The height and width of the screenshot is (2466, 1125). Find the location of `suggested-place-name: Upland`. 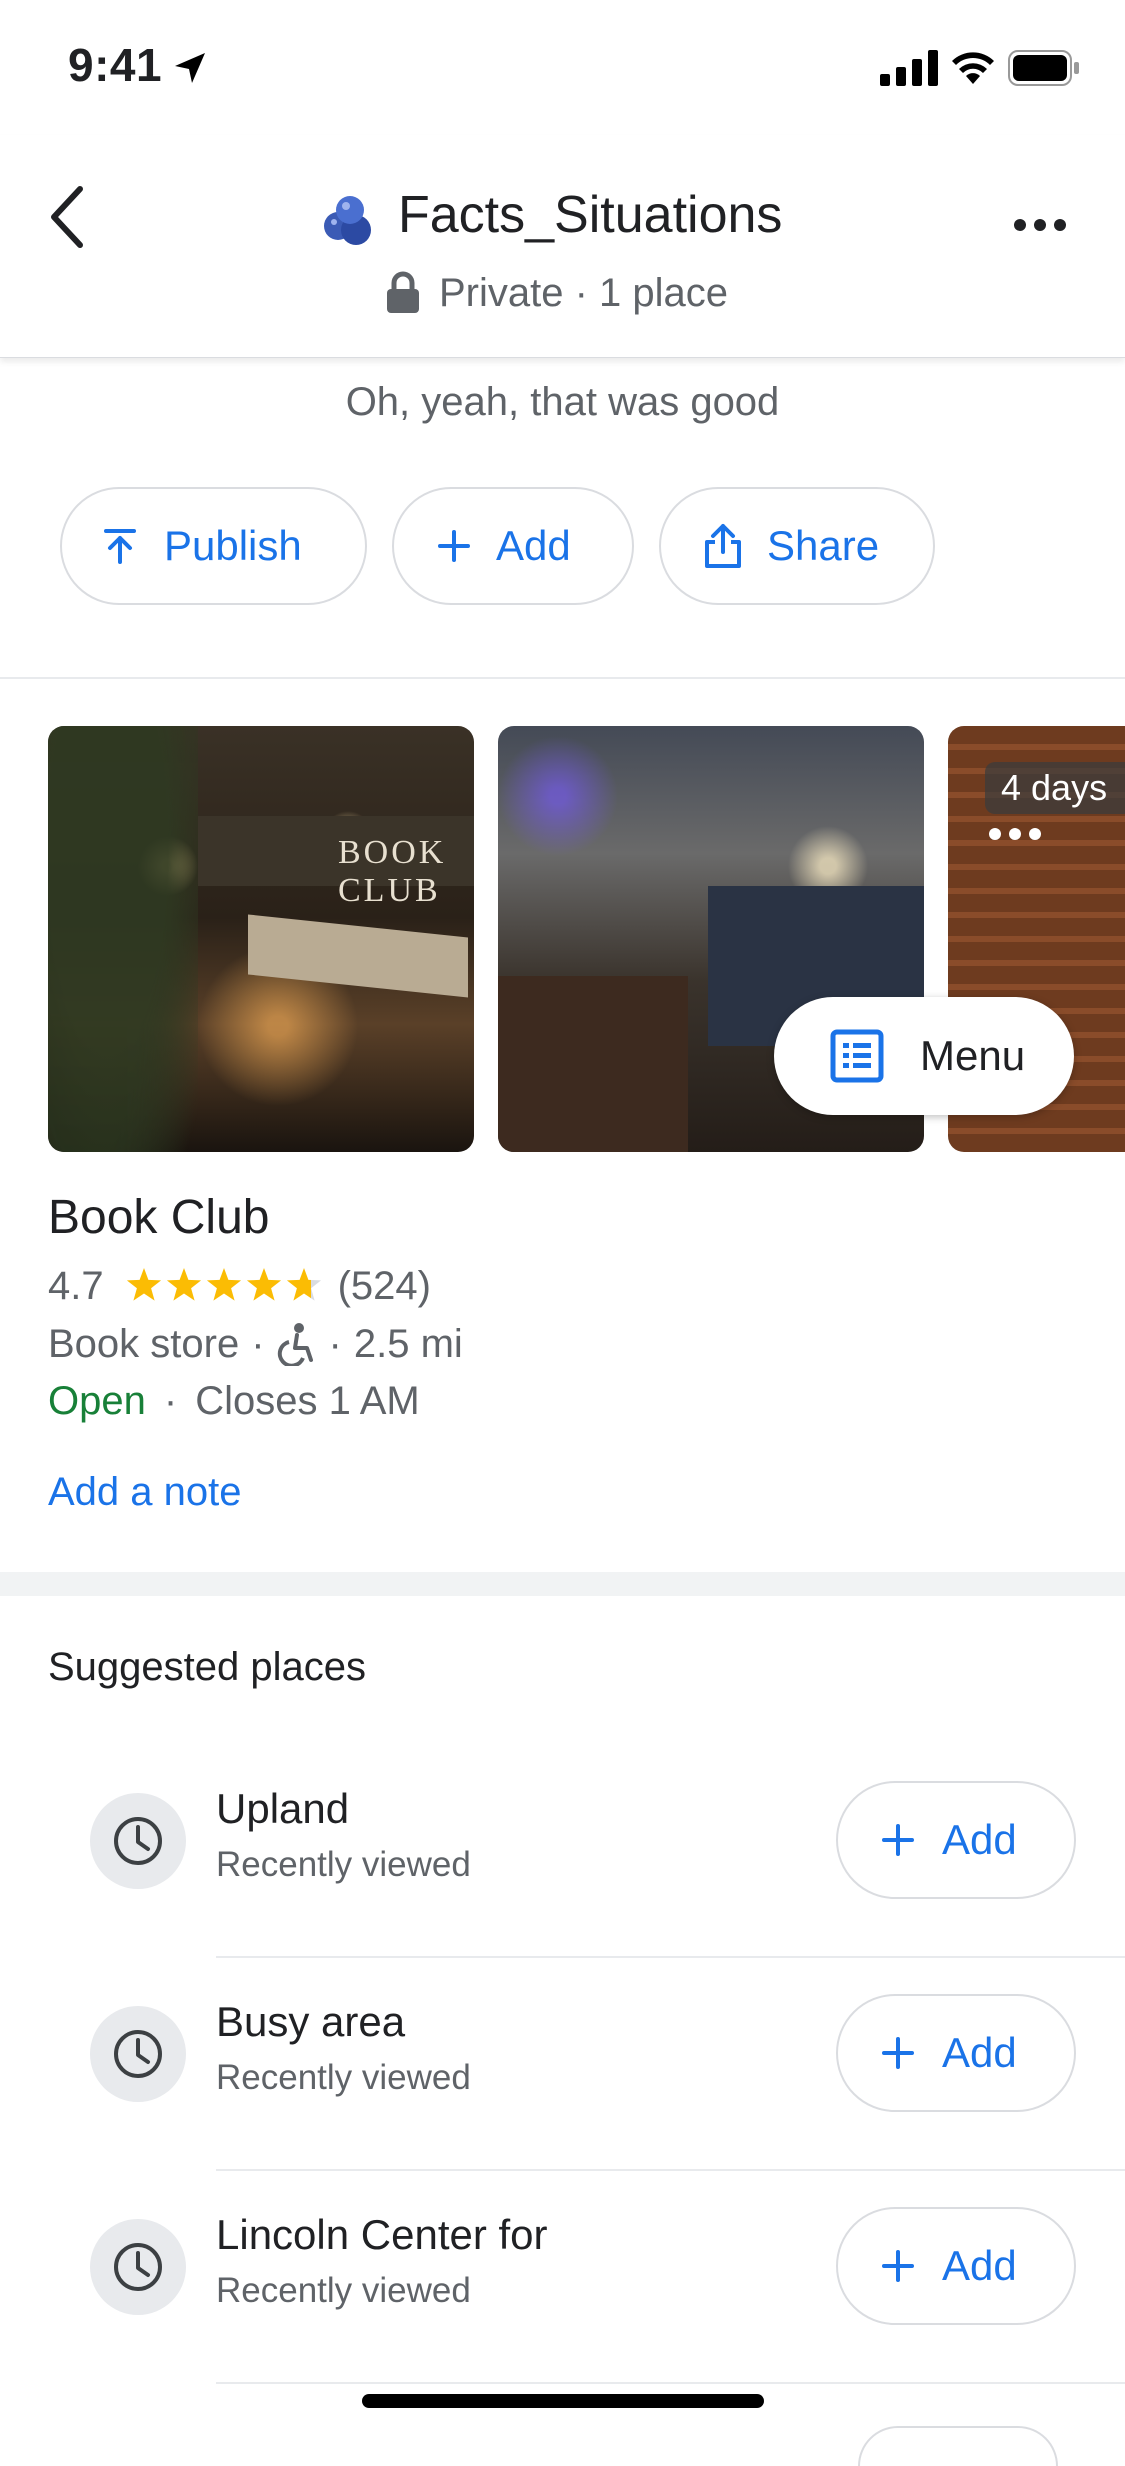

suggested-place-name: Upland is located at coordinates (283, 1808).